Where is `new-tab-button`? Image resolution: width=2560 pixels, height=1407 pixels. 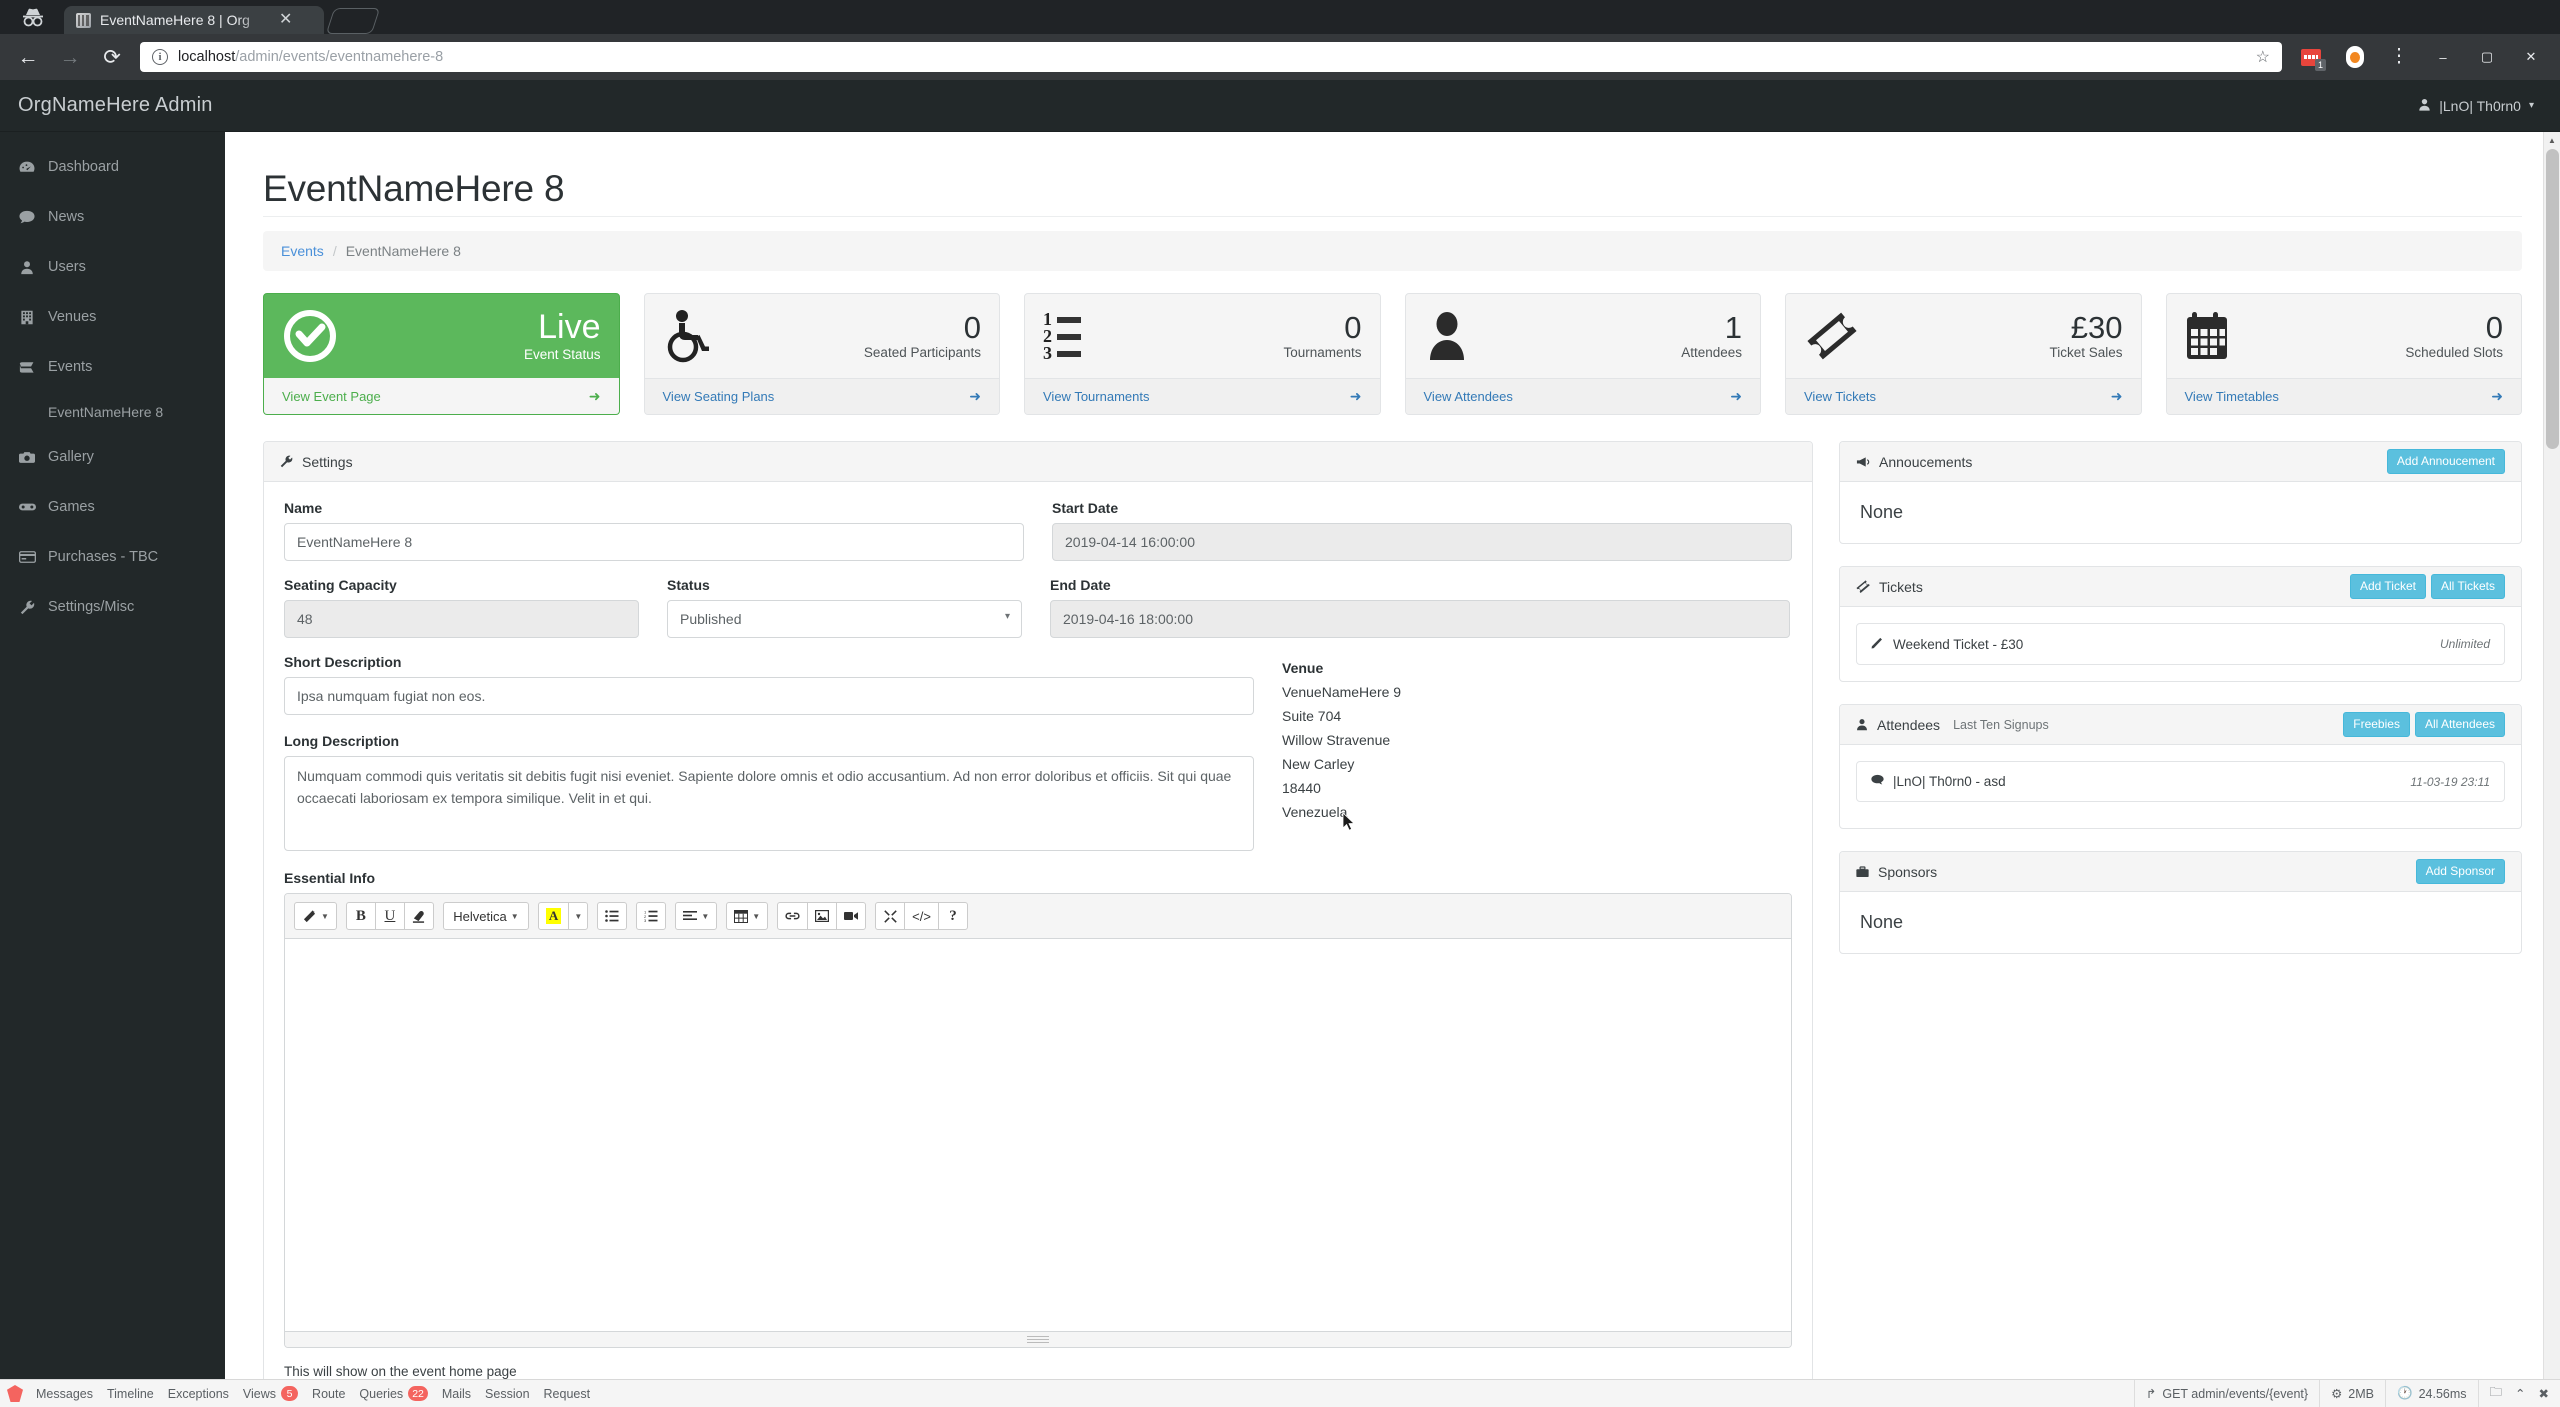
new-tab-button is located at coordinates (353, 21).